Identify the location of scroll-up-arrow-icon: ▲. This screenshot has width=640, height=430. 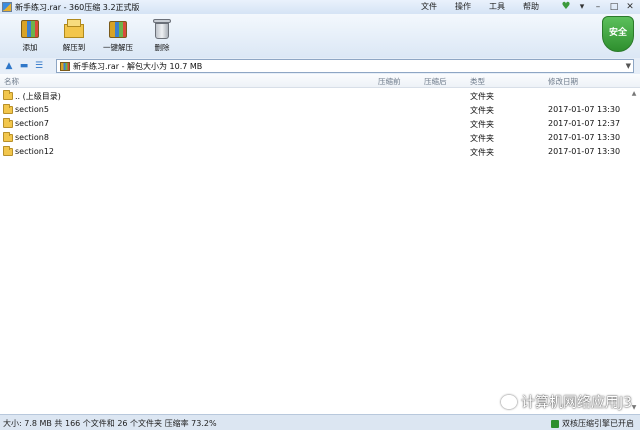
(634, 94).